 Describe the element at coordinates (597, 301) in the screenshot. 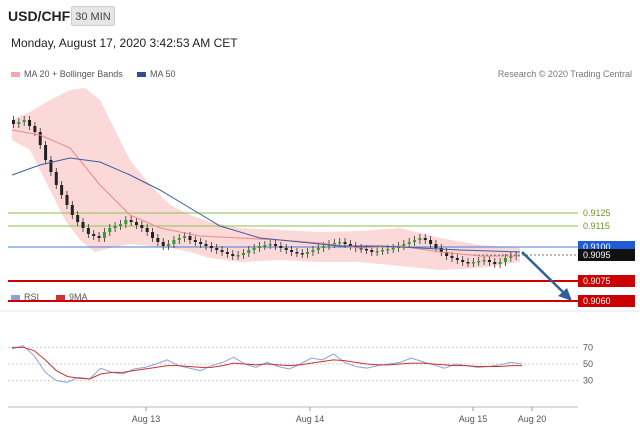

I see `level-label-0.9060: 0.9060` at that location.